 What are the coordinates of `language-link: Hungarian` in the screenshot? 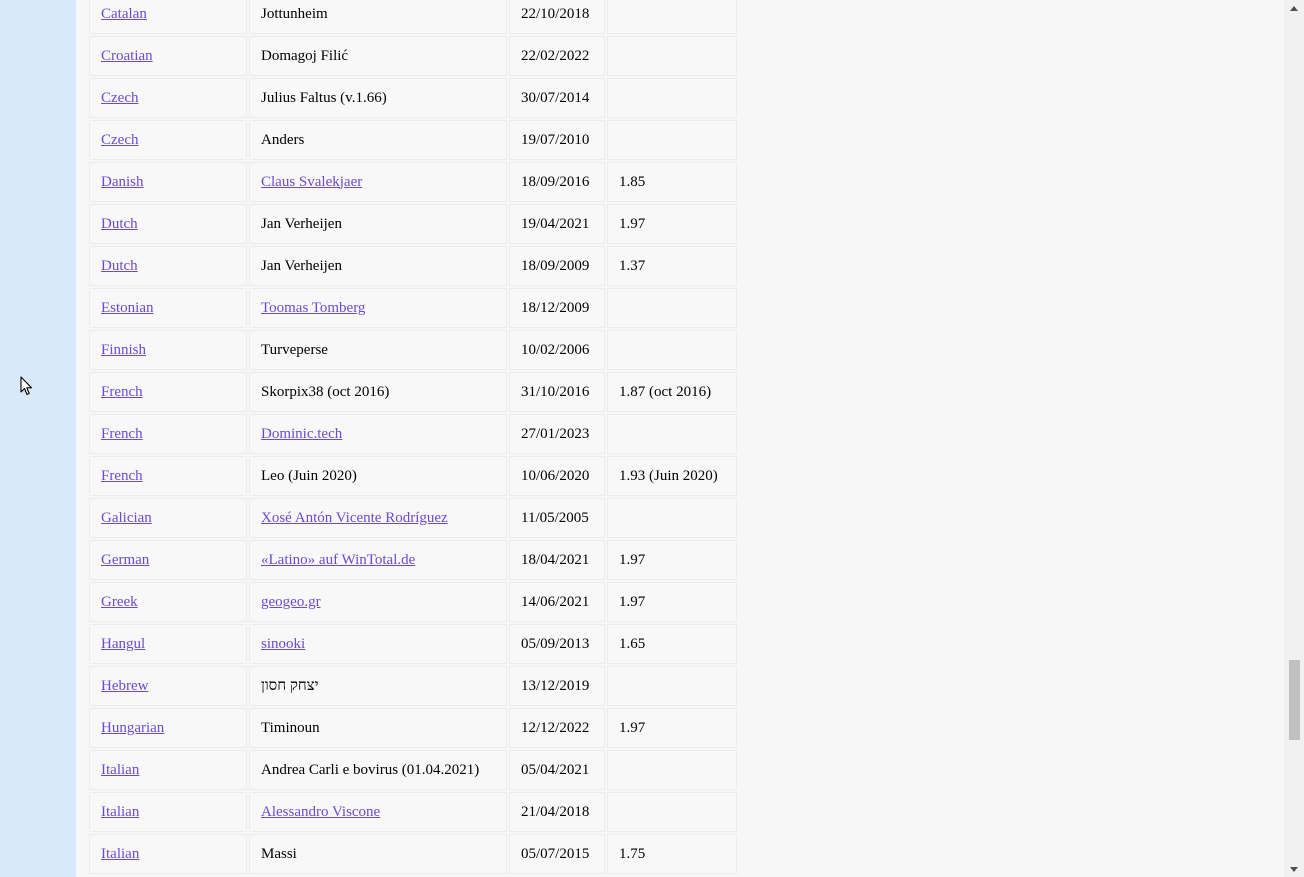 It's located at (132, 728).